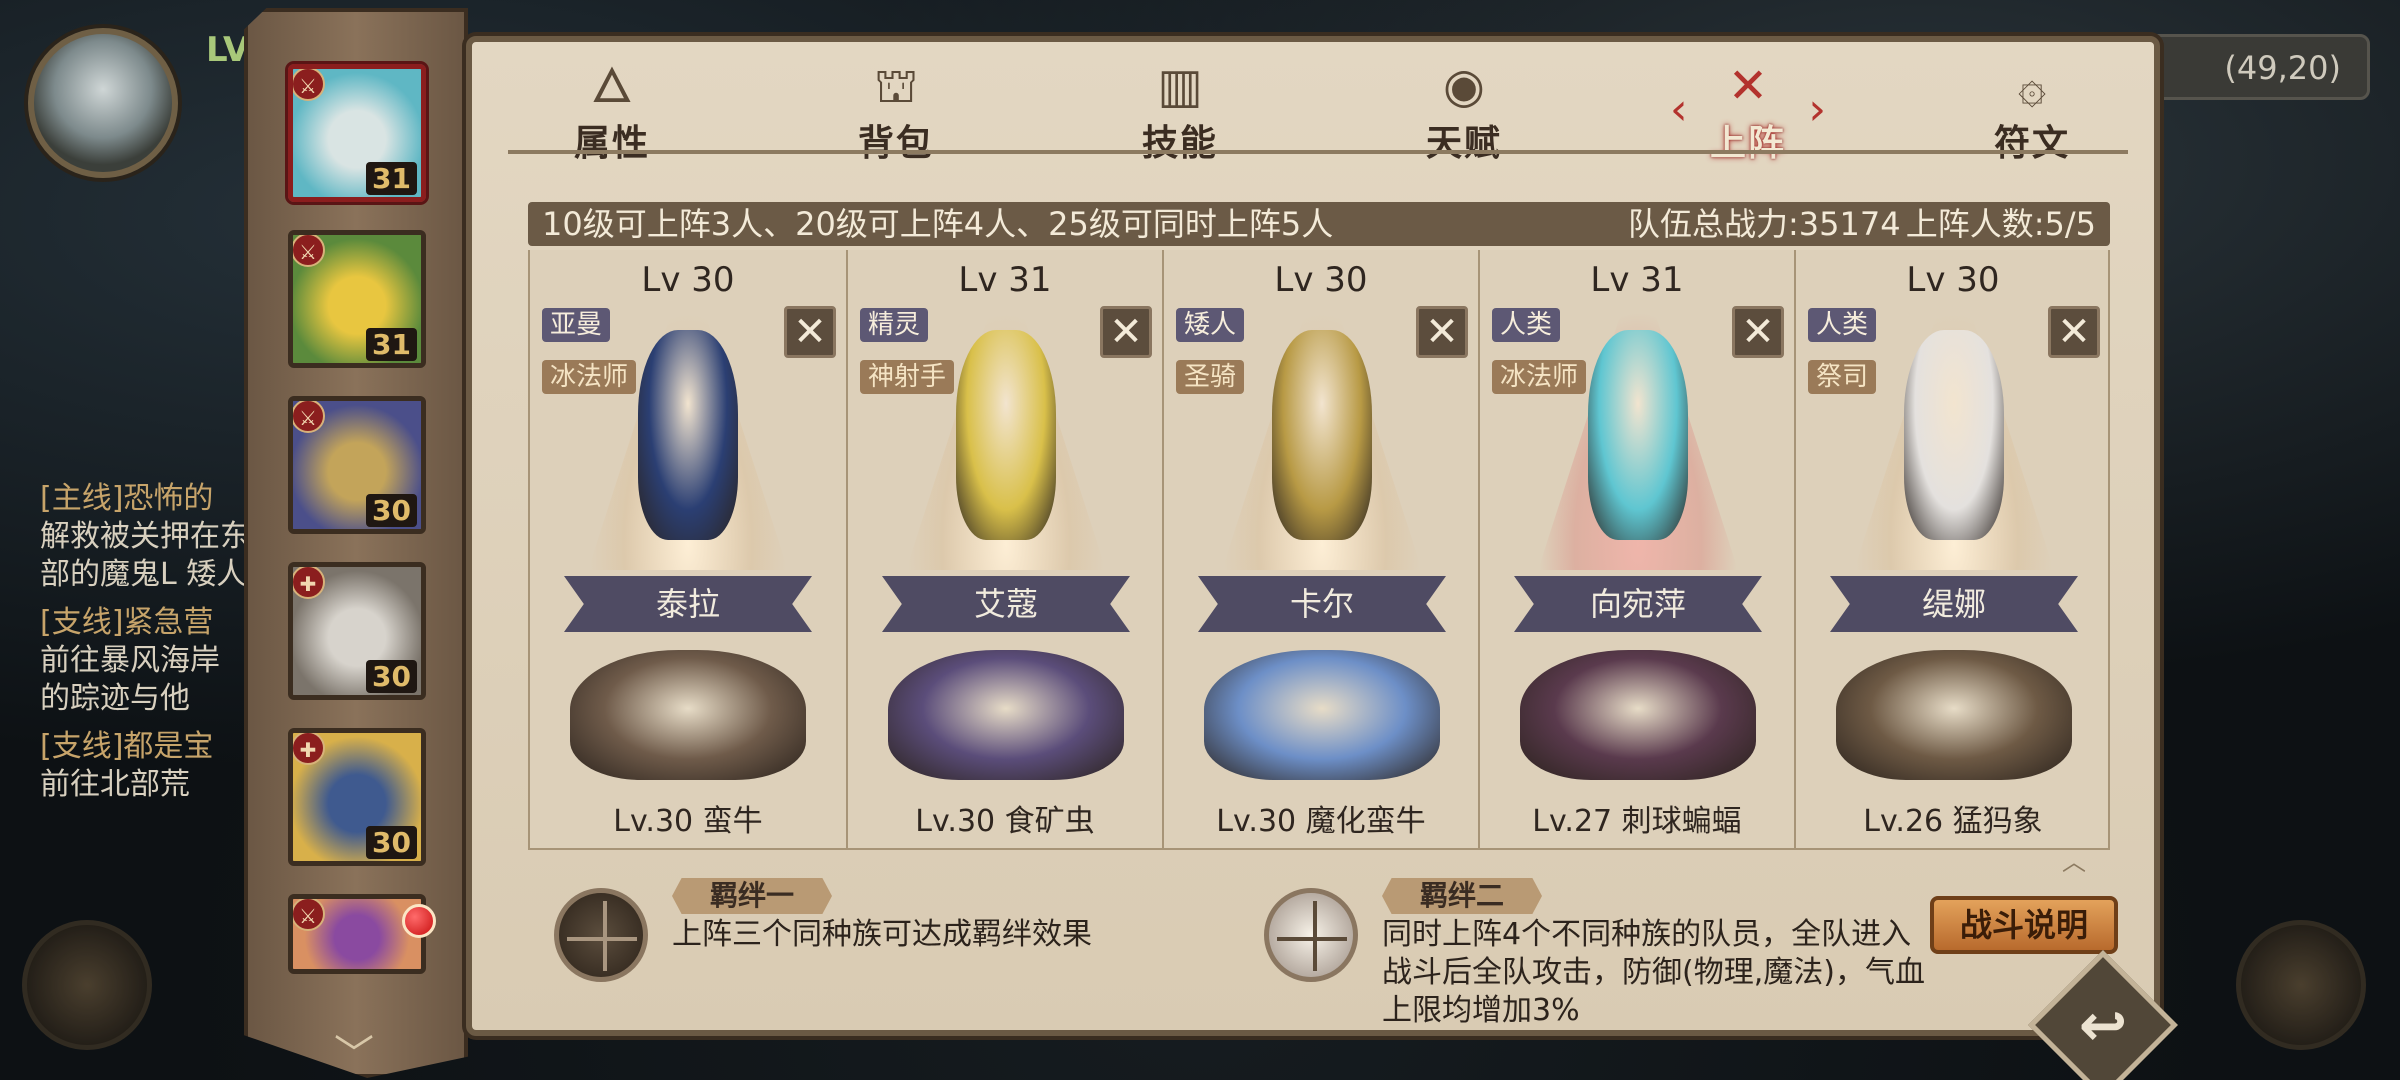  Describe the element at coordinates (1747, 143) in the screenshot. I see `tab-label: 上阵` at that location.